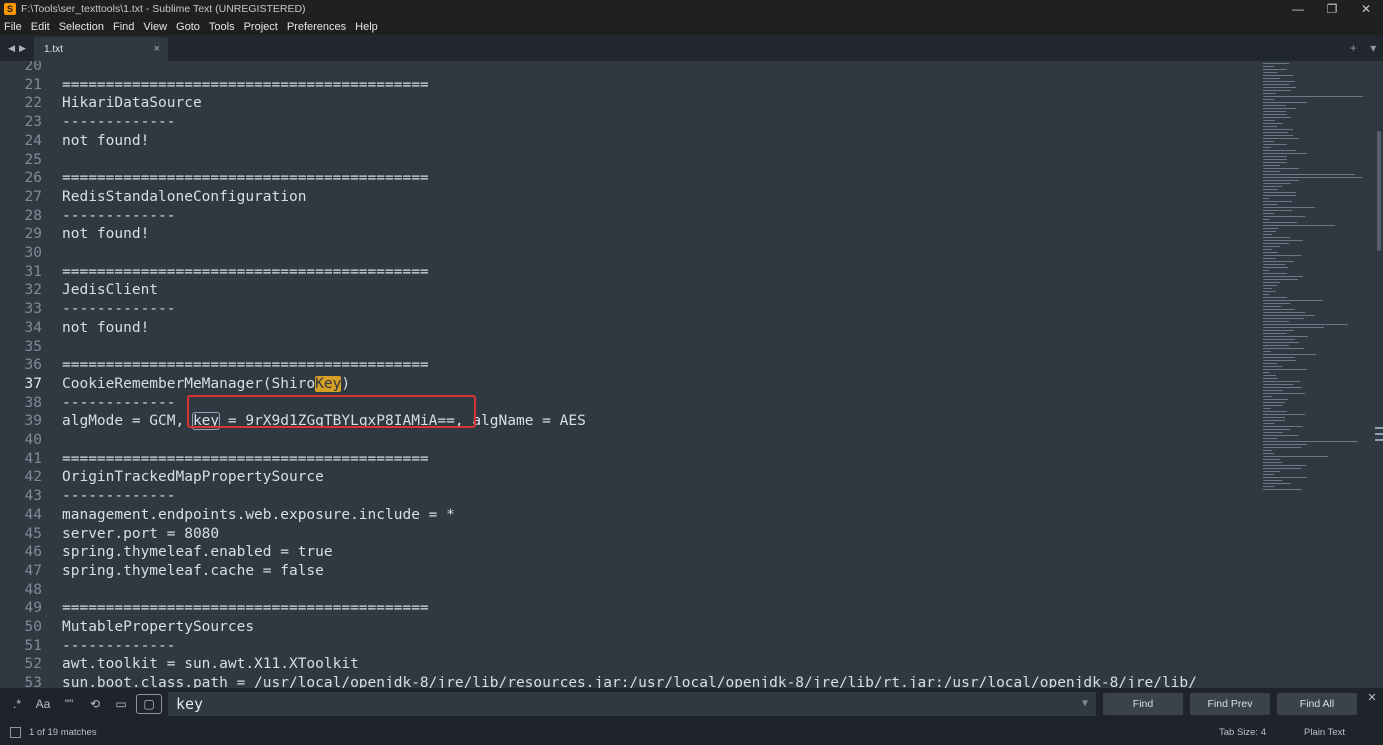 Image resolution: width=1383 pixels, height=745 pixels. I want to click on code-line: MutablePropertySources, so click(158, 627).